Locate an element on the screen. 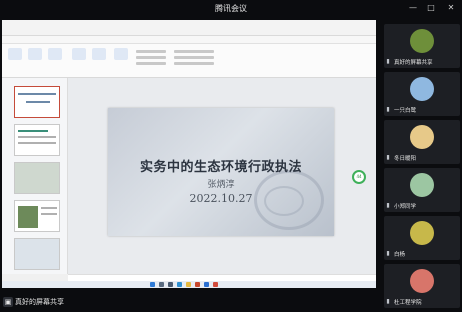 The width and height of the screenshot is (462, 312). slide-title: 实务中的生态环境行政执法 is located at coordinates (220, 167).